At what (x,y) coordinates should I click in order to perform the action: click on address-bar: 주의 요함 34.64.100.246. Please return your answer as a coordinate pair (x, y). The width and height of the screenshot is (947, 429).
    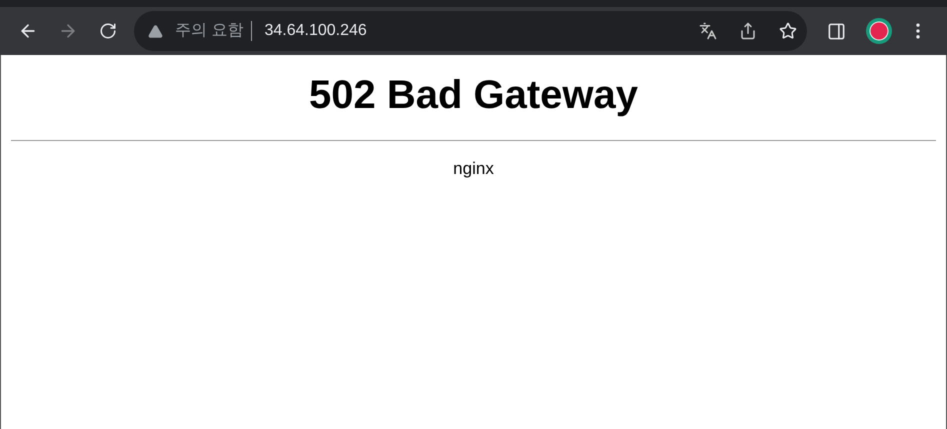
    Looking at the image, I should click on (470, 31).